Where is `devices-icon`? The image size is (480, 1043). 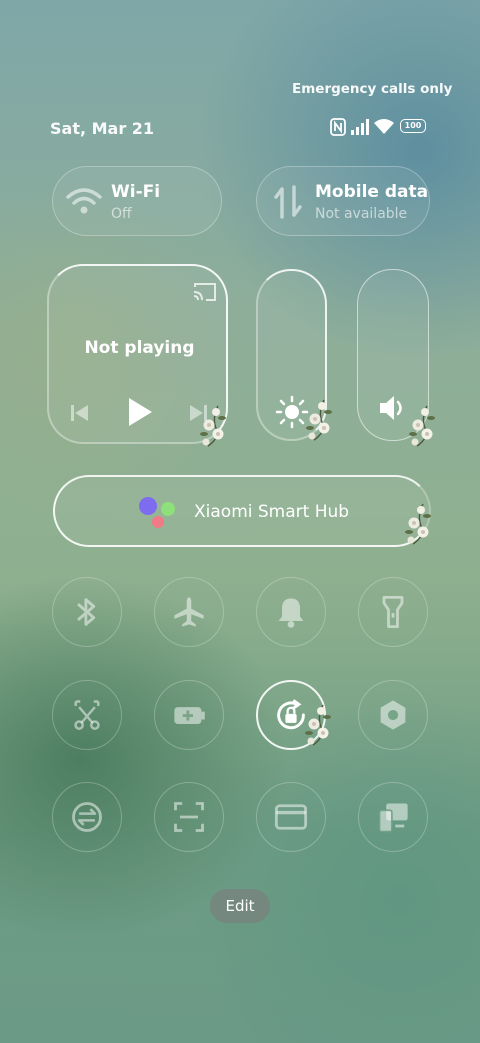 devices-icon is located at coordinates (393, 818).